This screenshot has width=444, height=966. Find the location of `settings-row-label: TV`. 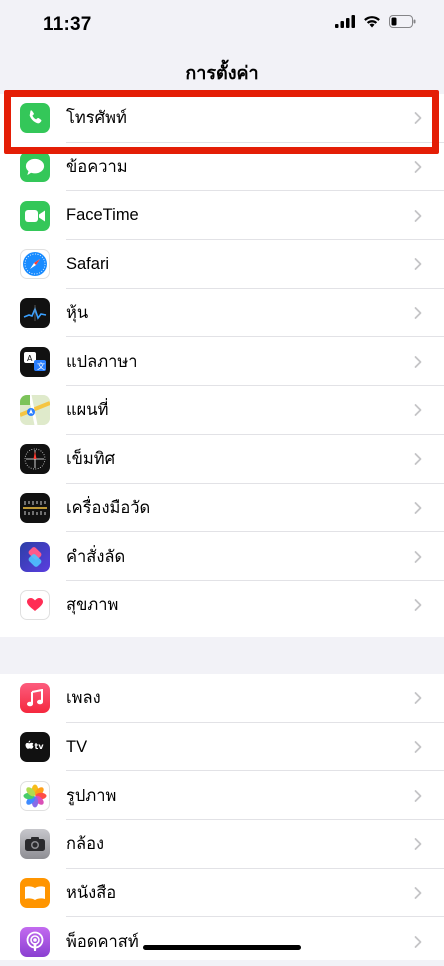

settings-row-label: TV is located at coordinates (77, 746).